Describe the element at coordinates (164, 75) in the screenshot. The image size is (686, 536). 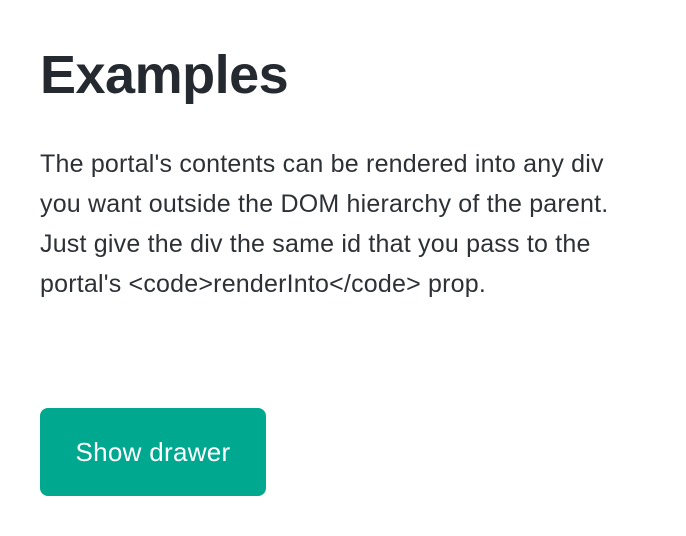
I see `page-title: Examples` at that location.